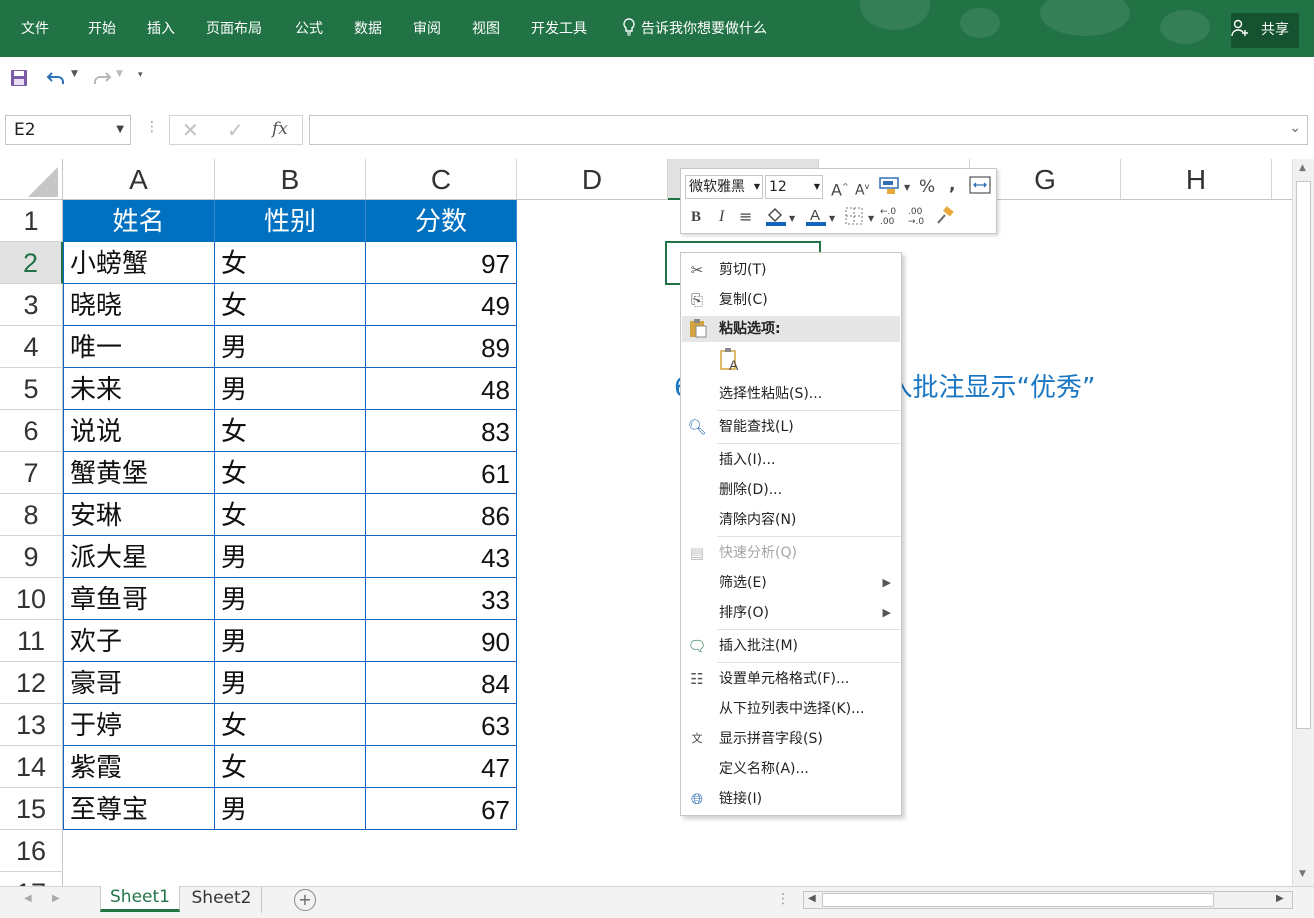 The width and height of the screenshot is (1314, 918). I want to click on table-cell-name: 欢子, so click(139, 641).